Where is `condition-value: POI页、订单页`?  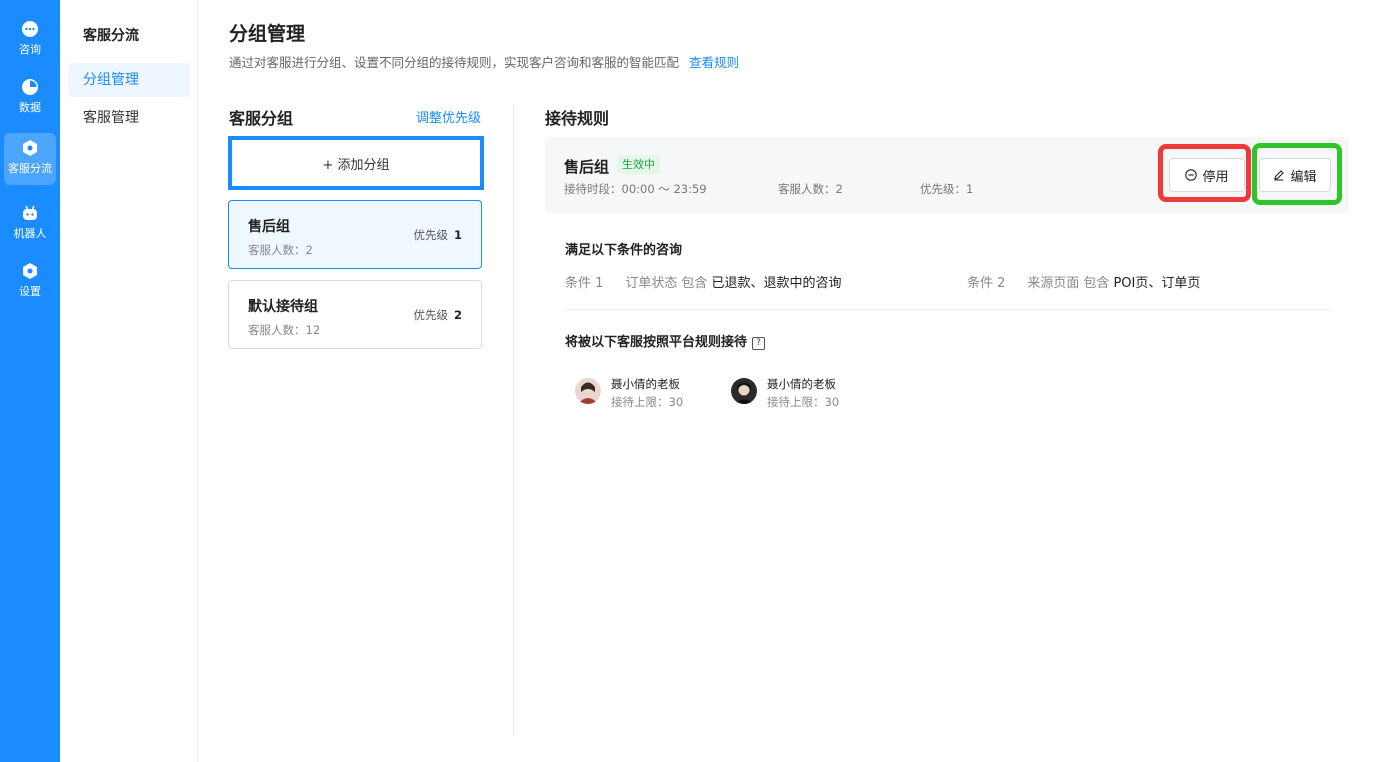 condition-value: POI页、订单页 is located at coordinates (1157, 283).